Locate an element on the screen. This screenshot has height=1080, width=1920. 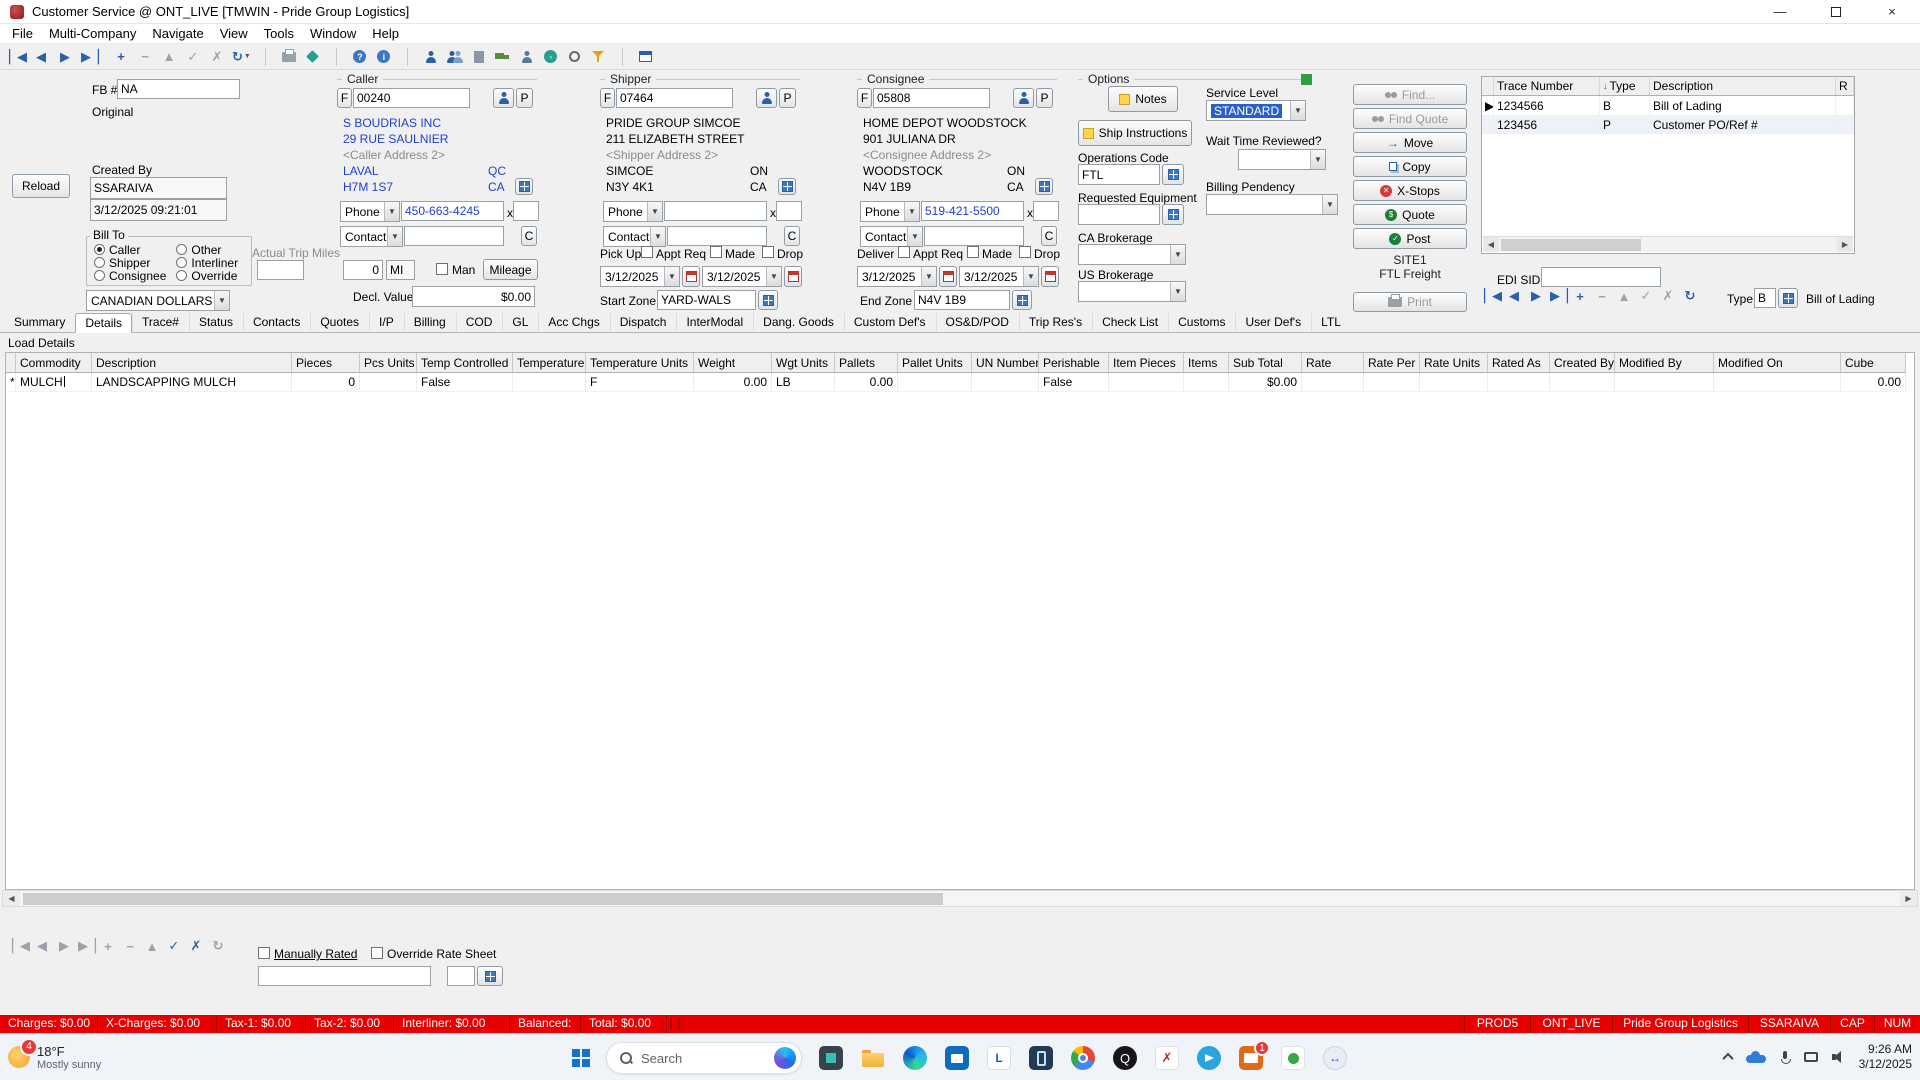
edge-icon is located at coordinates (915, 1058).